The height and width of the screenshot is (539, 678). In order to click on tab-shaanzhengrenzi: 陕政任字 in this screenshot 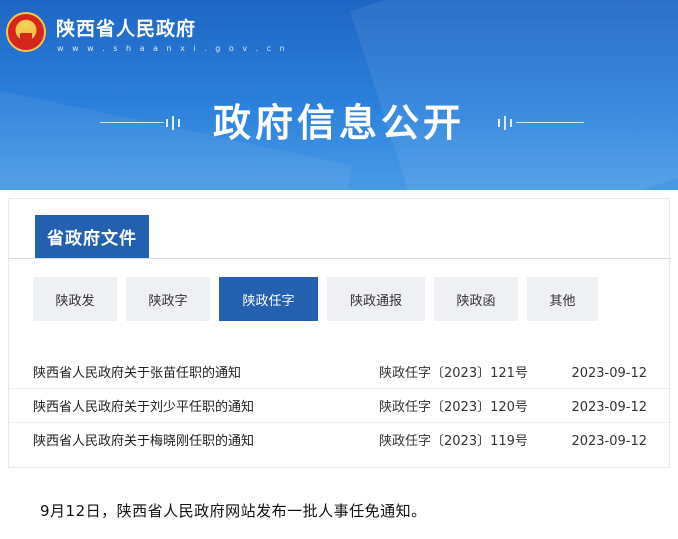, I will do `click(268, 299)`.